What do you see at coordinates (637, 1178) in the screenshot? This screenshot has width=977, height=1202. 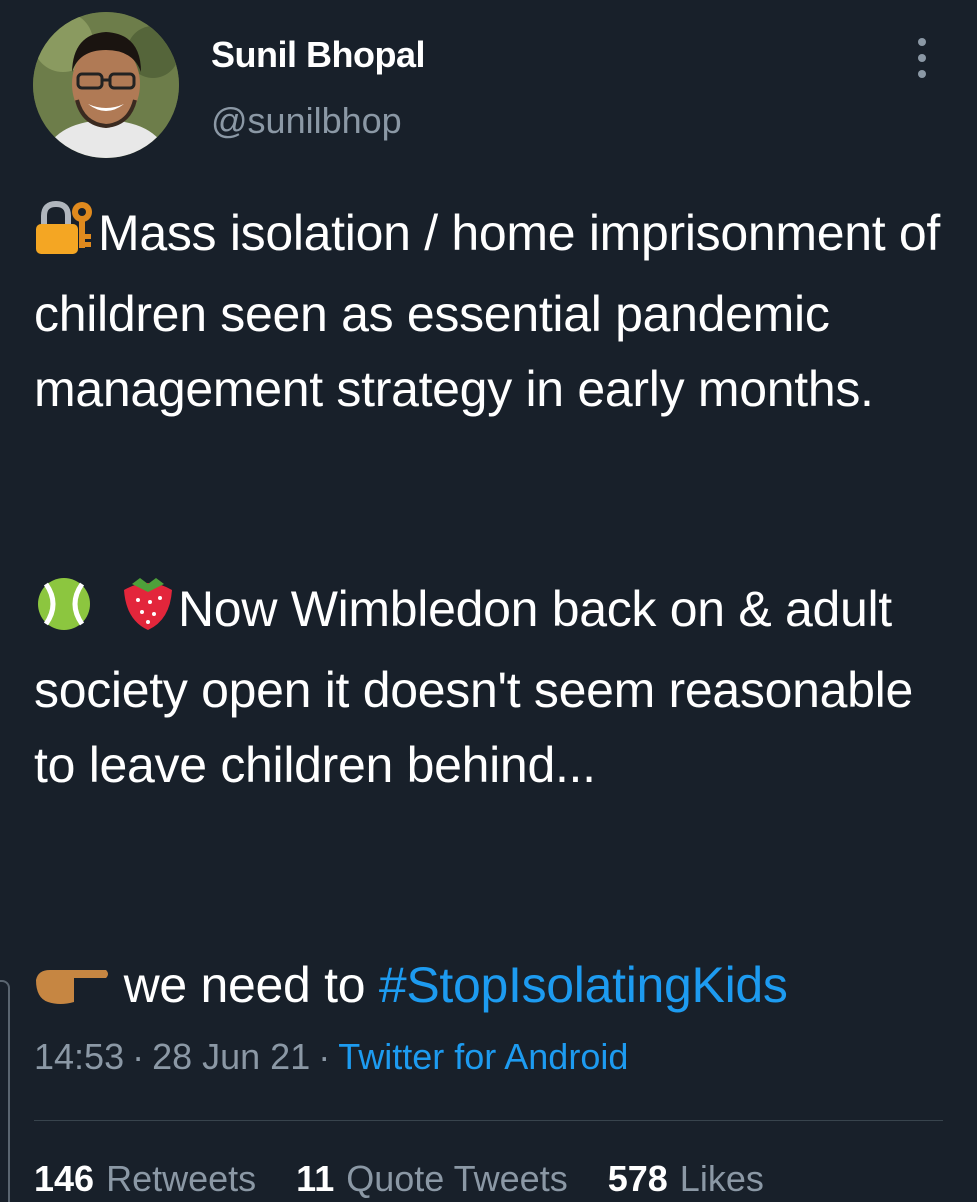 I see `likes-count: 578` at bounding box center [637, 1178].